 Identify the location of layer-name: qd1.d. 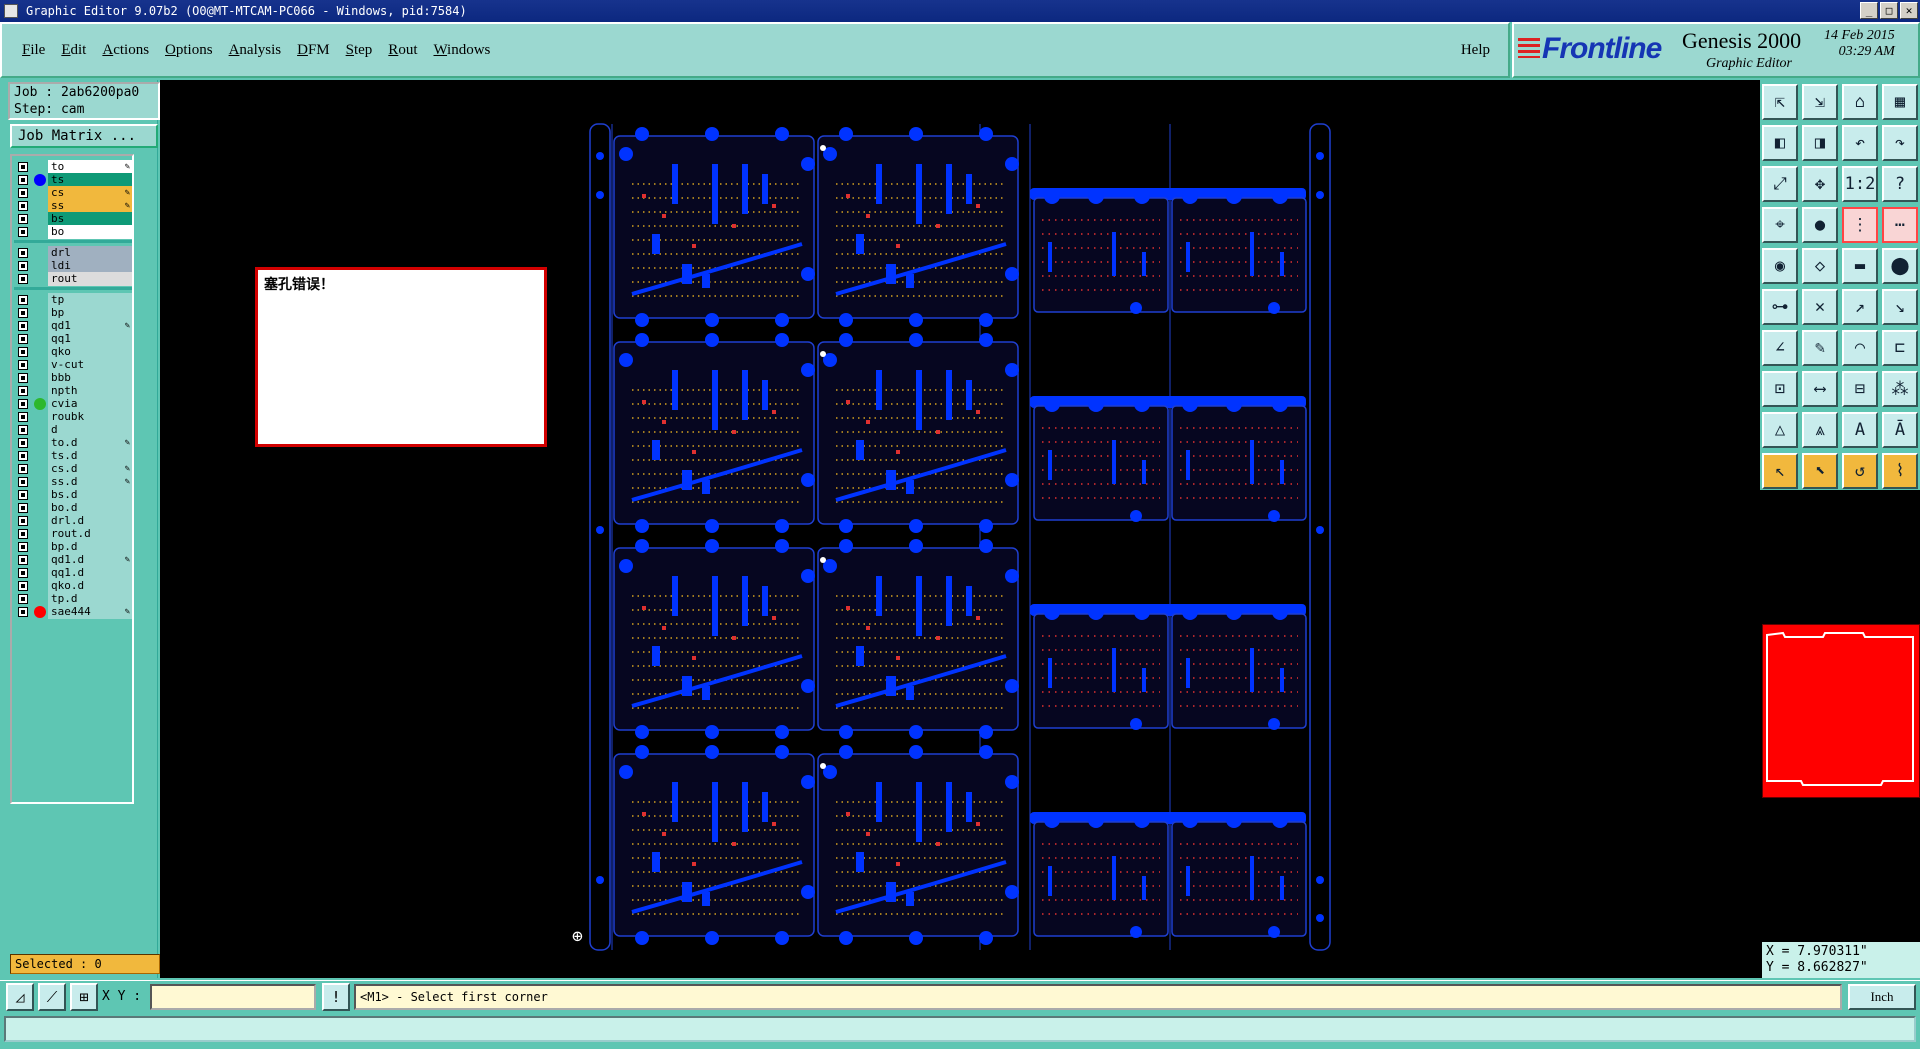
(90, 560).